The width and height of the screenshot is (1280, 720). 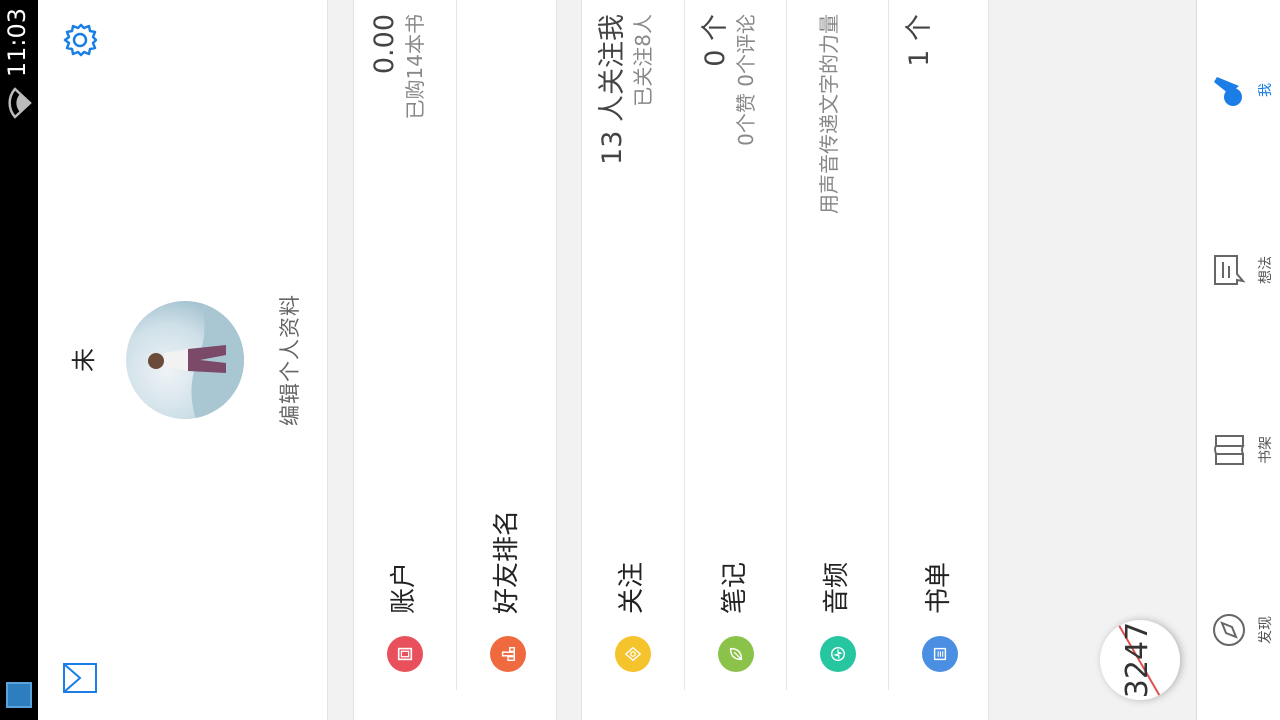 What do you see at coordinates (1230, 270) in the screenshot?
I see `speech-bubble-icon` at bounding box center [1230, 270].